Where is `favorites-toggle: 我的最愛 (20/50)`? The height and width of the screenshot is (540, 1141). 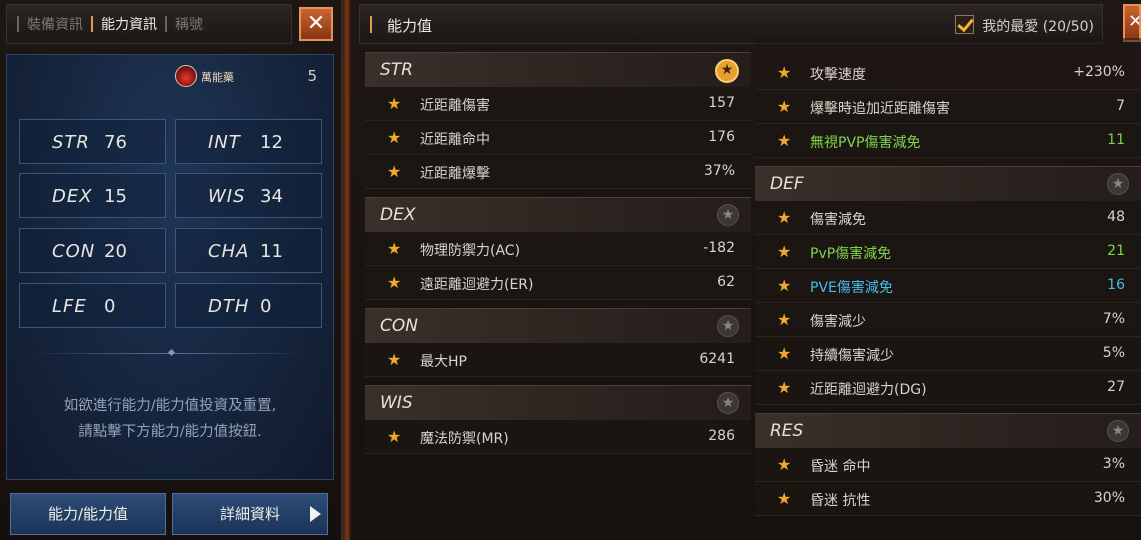 favorites-toggle: 我的最愛 (20/50) is located at coordinates (1024, 25).